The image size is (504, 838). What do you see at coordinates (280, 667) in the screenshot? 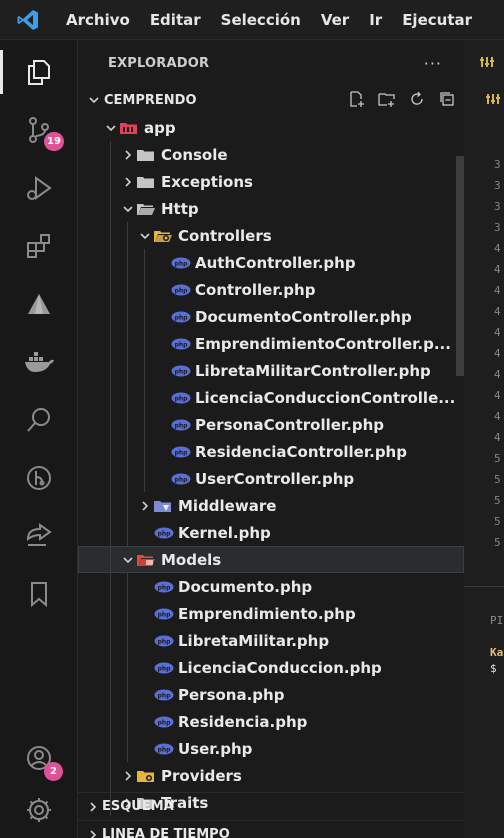
I see `tree-item-label: LicenciaConduccion.php` at bounding box center [280, 667].